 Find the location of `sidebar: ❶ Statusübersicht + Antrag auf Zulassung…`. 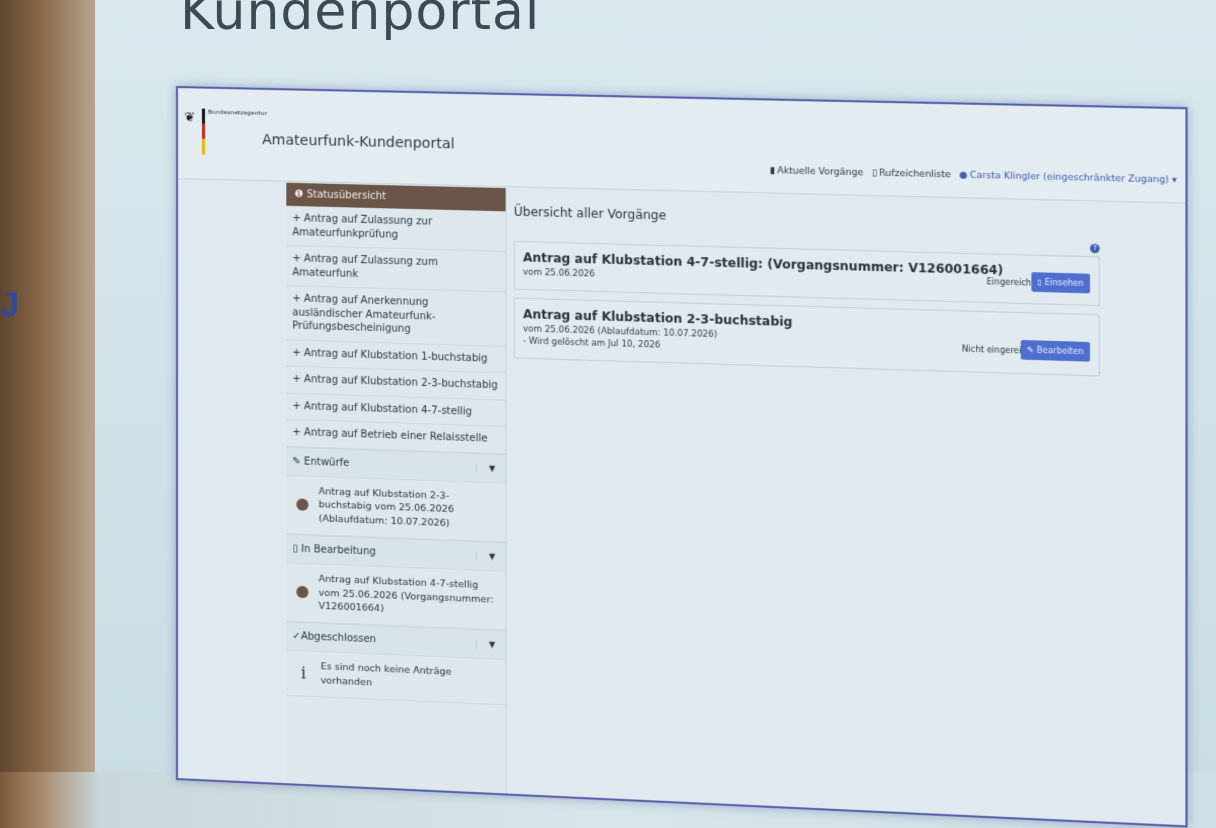

sidebar: ❶ Statusübersicht + Antrag auf Zulassung… is located at coordinates (396, 489).